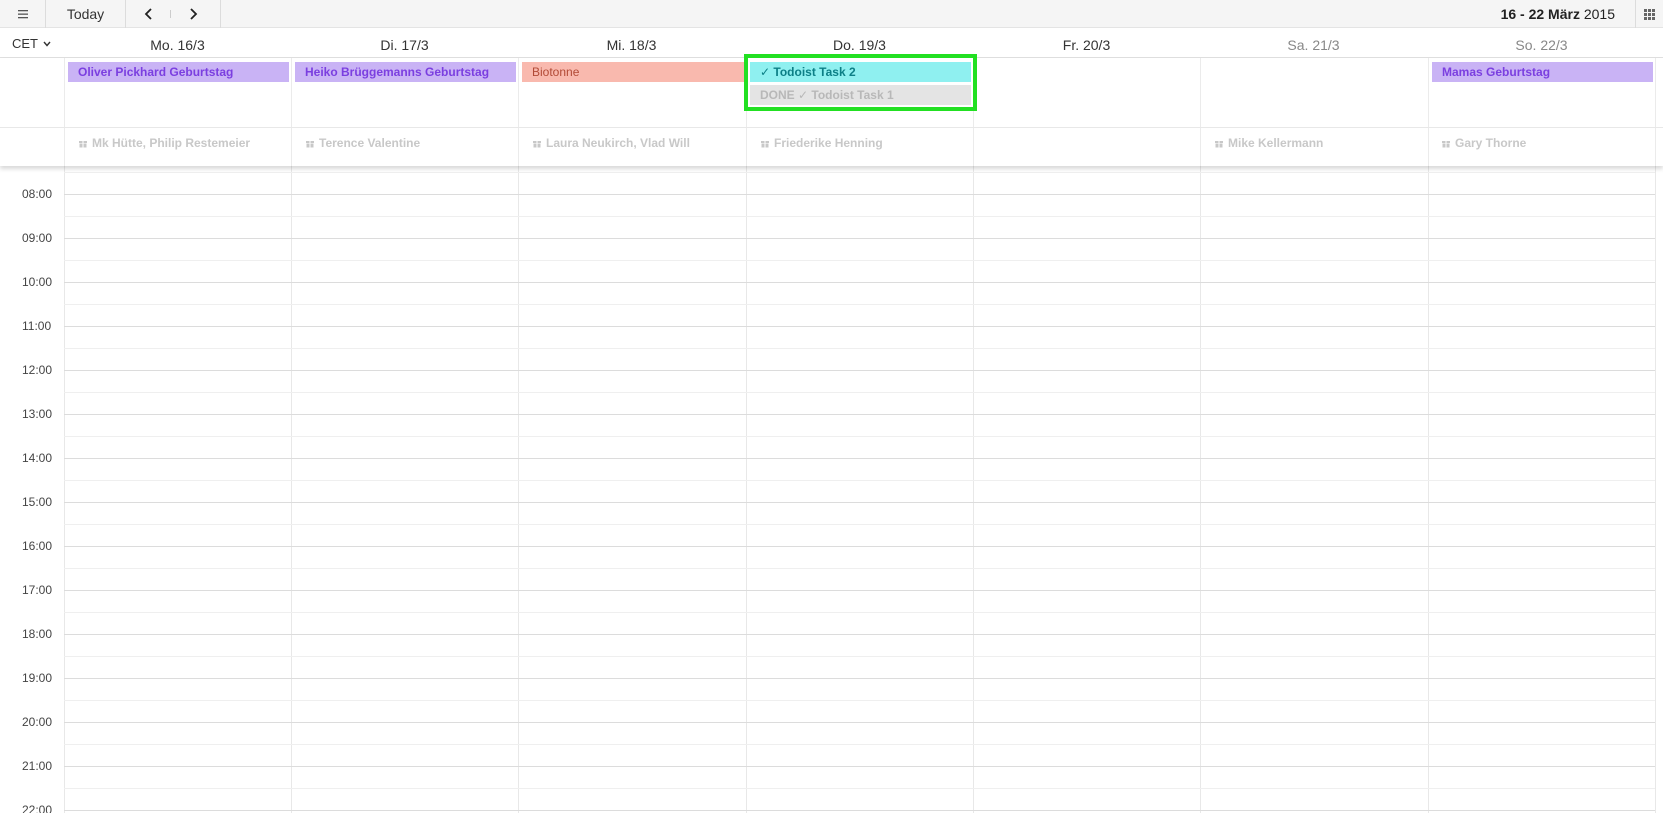  I want to click on timezone-label: CET, so click(25, 43).